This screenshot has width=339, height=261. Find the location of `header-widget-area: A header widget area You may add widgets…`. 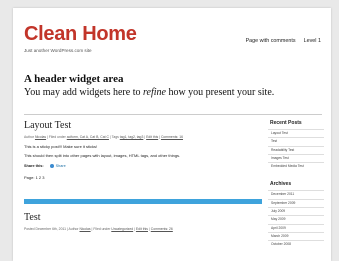

header-widget-area: A header widget area You may add widgets… is located at coordinates (174, 86).